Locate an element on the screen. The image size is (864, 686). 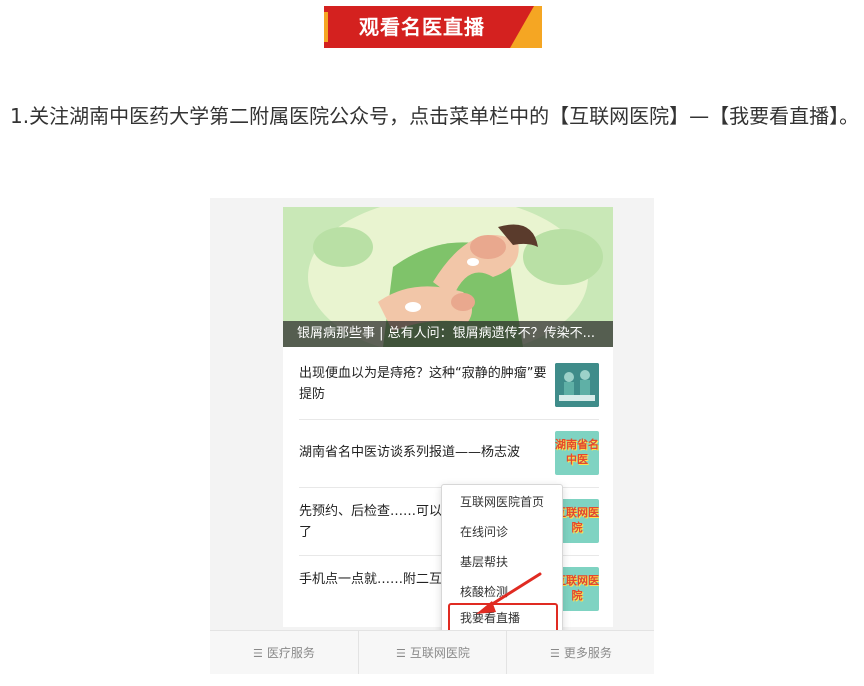
nav-label: 更多服务 is located at coordinates (587, 653).